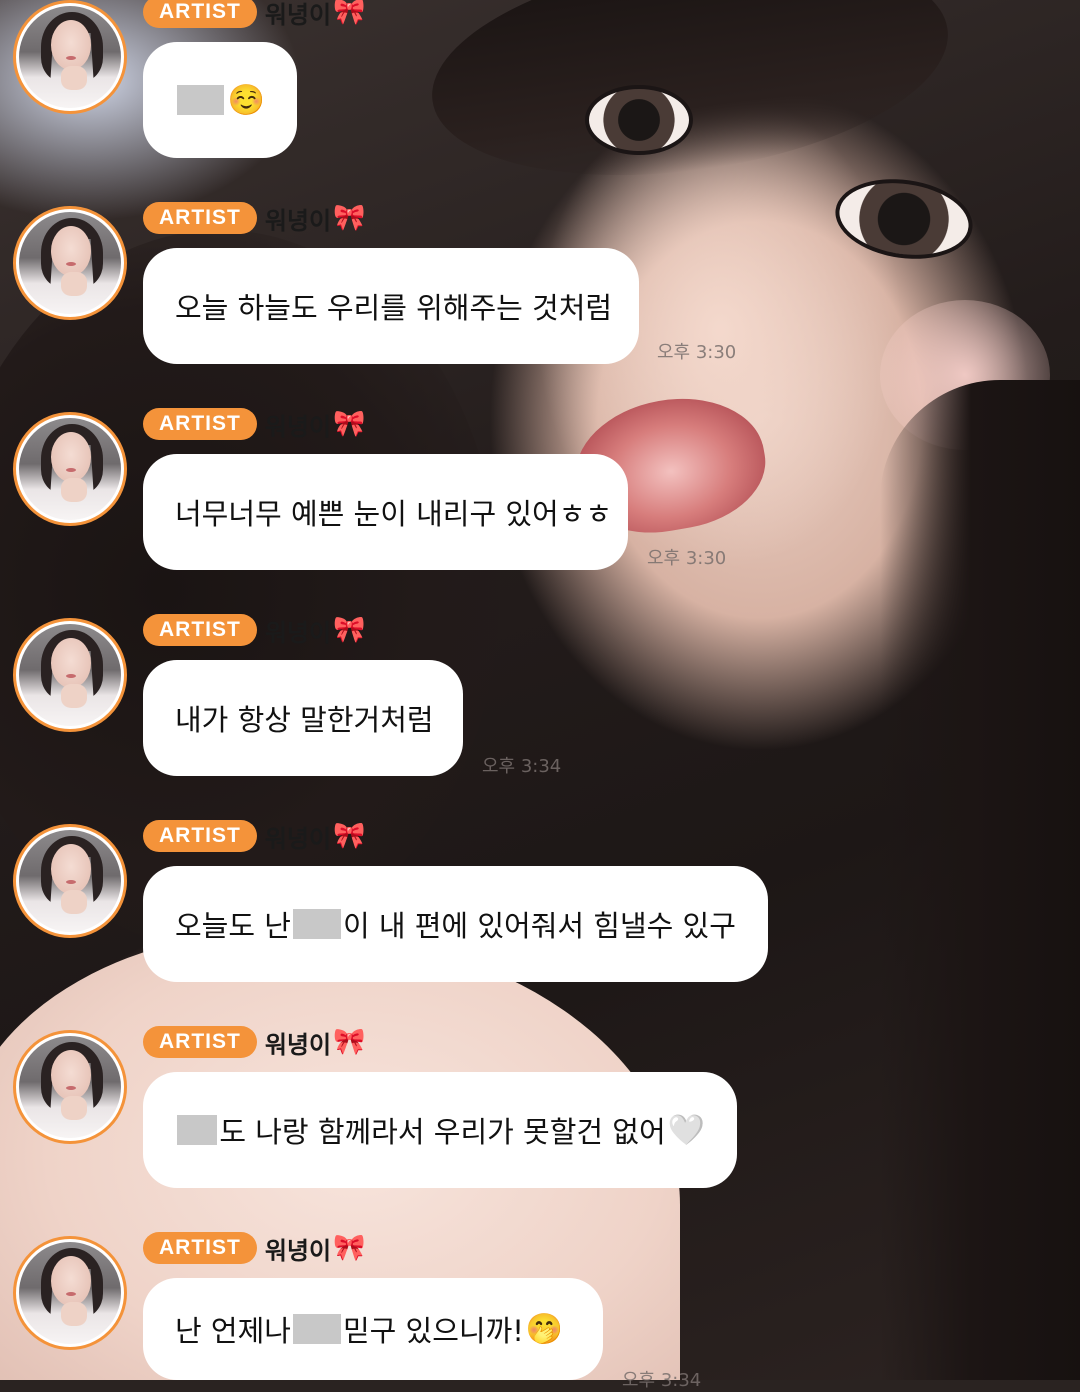 The width and height of the screenshot is (1080, 1392). What do you see at coordinates (233, 1331) in the screenshot?
I see `message-text: 난 언제나` at bounding box center [233, 1331].